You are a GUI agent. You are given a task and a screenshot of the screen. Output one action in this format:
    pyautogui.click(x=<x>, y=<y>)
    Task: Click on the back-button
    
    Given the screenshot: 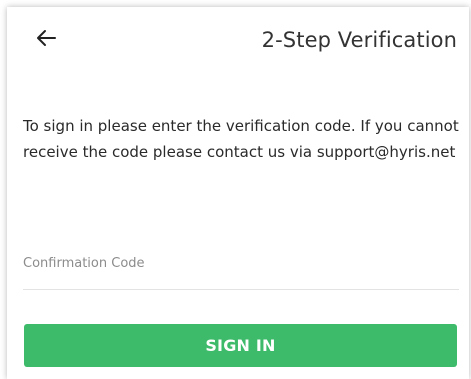 What is the action you would take?
    pyautogui.click(x=46, y=38)
    